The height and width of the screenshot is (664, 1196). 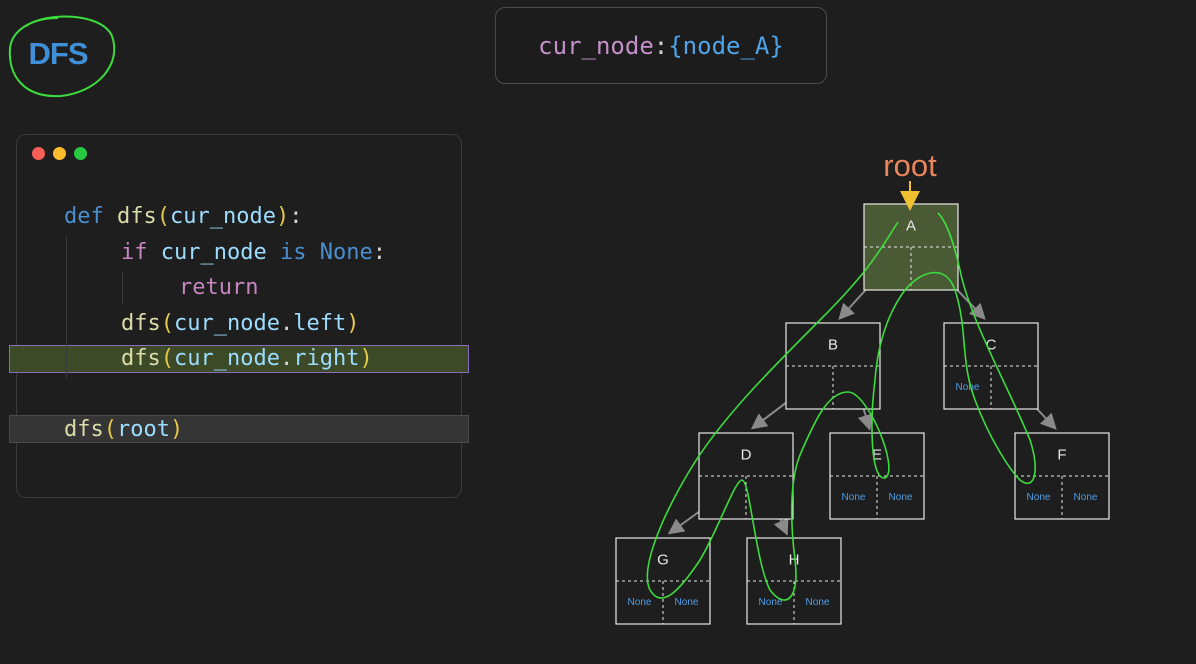 What do you see at coordinates (991, 366) in the screenshot?
I see `tree-node-C: CNone` at bounding box center [991, 366].